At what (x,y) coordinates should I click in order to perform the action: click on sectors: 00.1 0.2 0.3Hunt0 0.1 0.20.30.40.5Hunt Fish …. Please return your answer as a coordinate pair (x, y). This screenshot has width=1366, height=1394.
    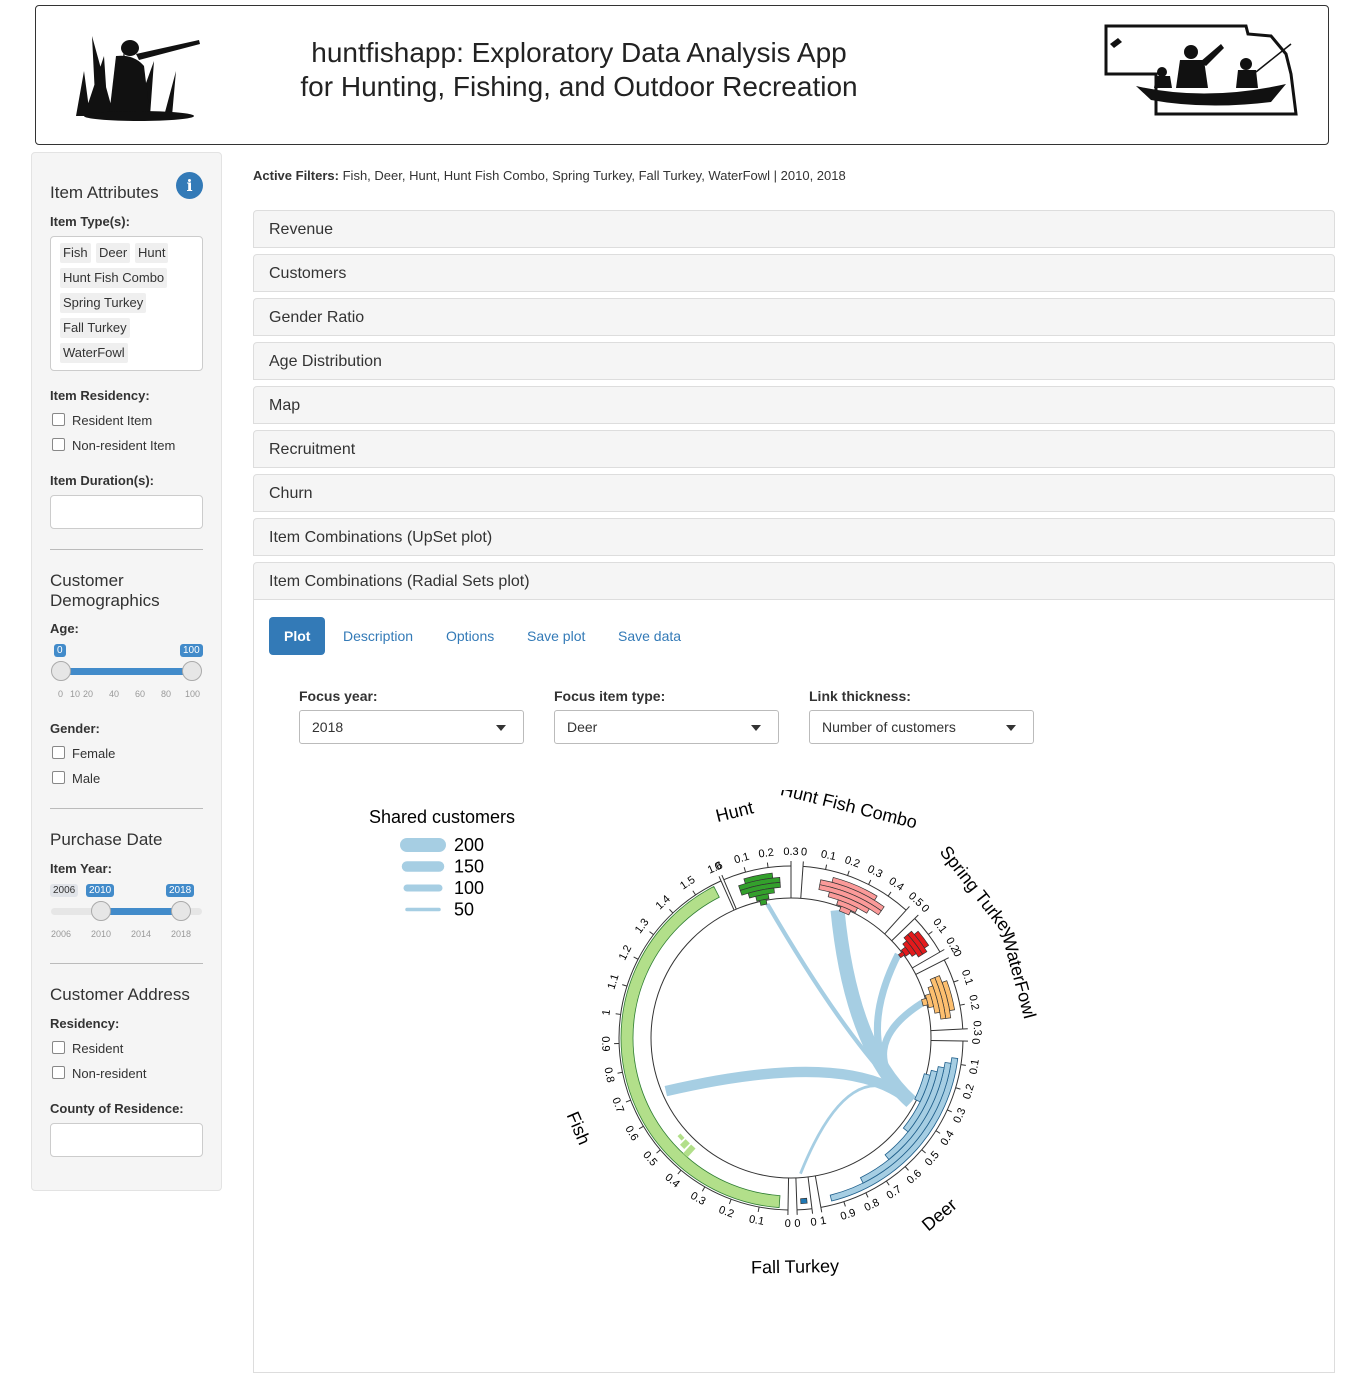
    Looking at the image, I should click on (801, 1033).